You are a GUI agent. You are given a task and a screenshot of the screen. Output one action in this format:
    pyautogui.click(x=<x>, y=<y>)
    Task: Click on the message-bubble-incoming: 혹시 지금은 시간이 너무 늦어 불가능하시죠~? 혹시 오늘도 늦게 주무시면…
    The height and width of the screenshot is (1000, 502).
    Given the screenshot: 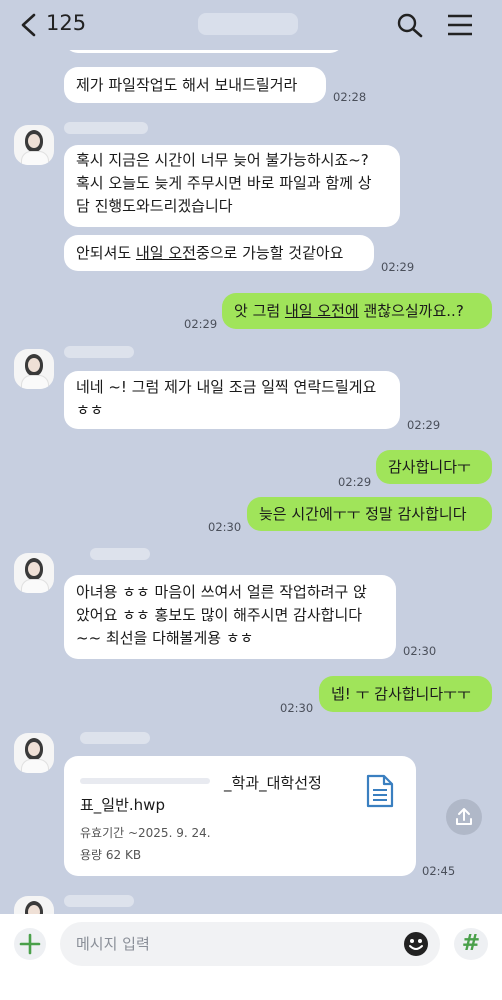 What is the action you would take?
    pyautogui.click(x=232, y=186)
    